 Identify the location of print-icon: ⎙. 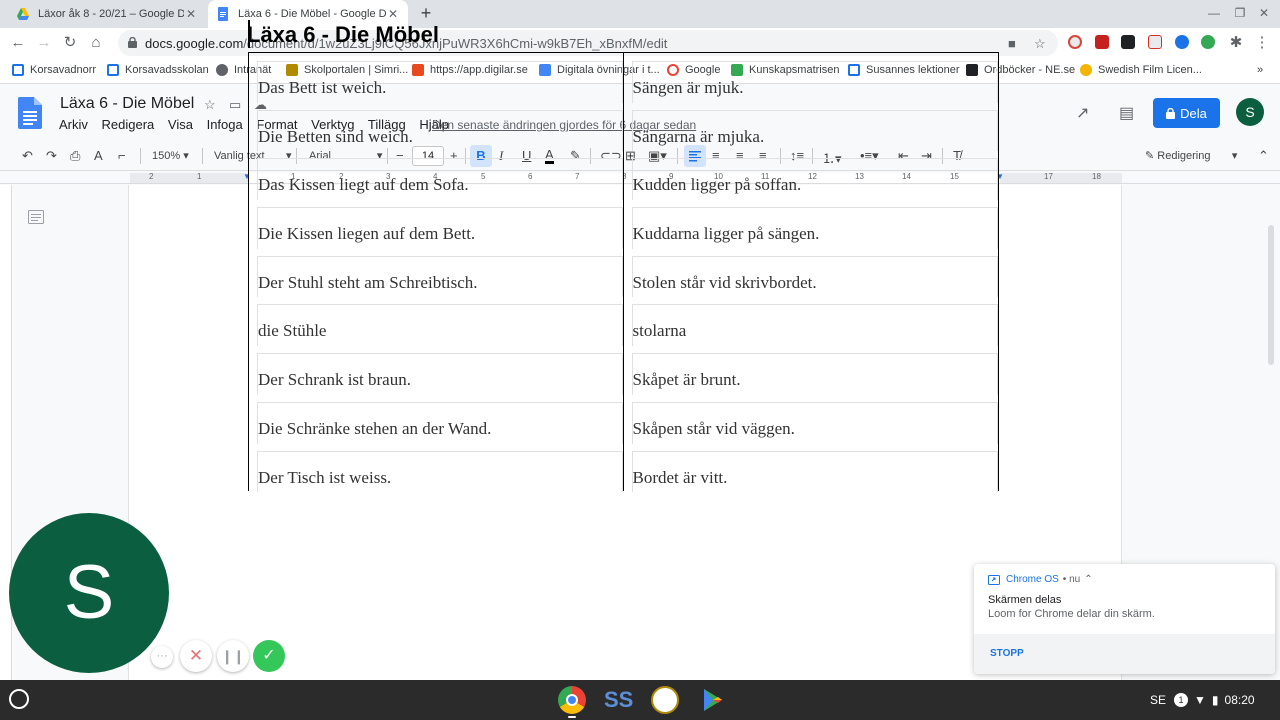
(75, 156).